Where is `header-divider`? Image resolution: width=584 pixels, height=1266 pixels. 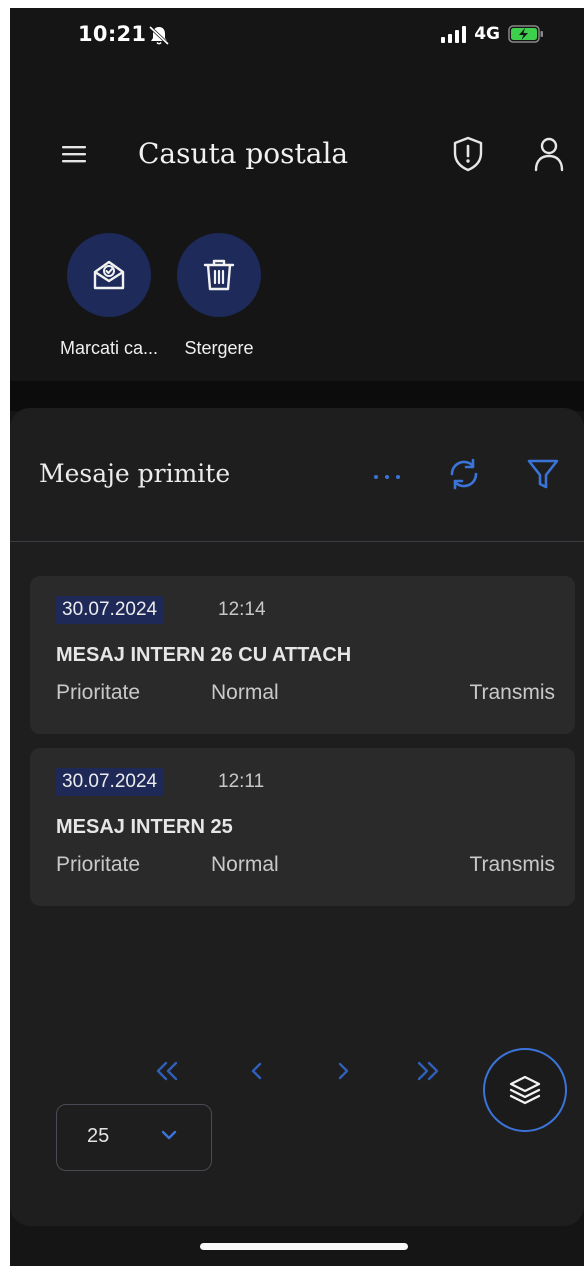 header-divider is located at coordinates (297, 541).